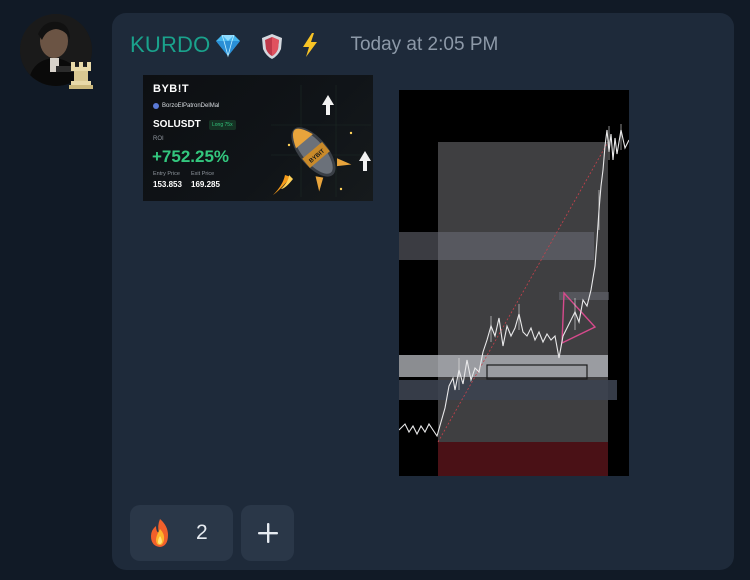  Describe the element at coordinates (171, 89) in the screenshot. I see `bybit-logo: BYB!T` at that location.